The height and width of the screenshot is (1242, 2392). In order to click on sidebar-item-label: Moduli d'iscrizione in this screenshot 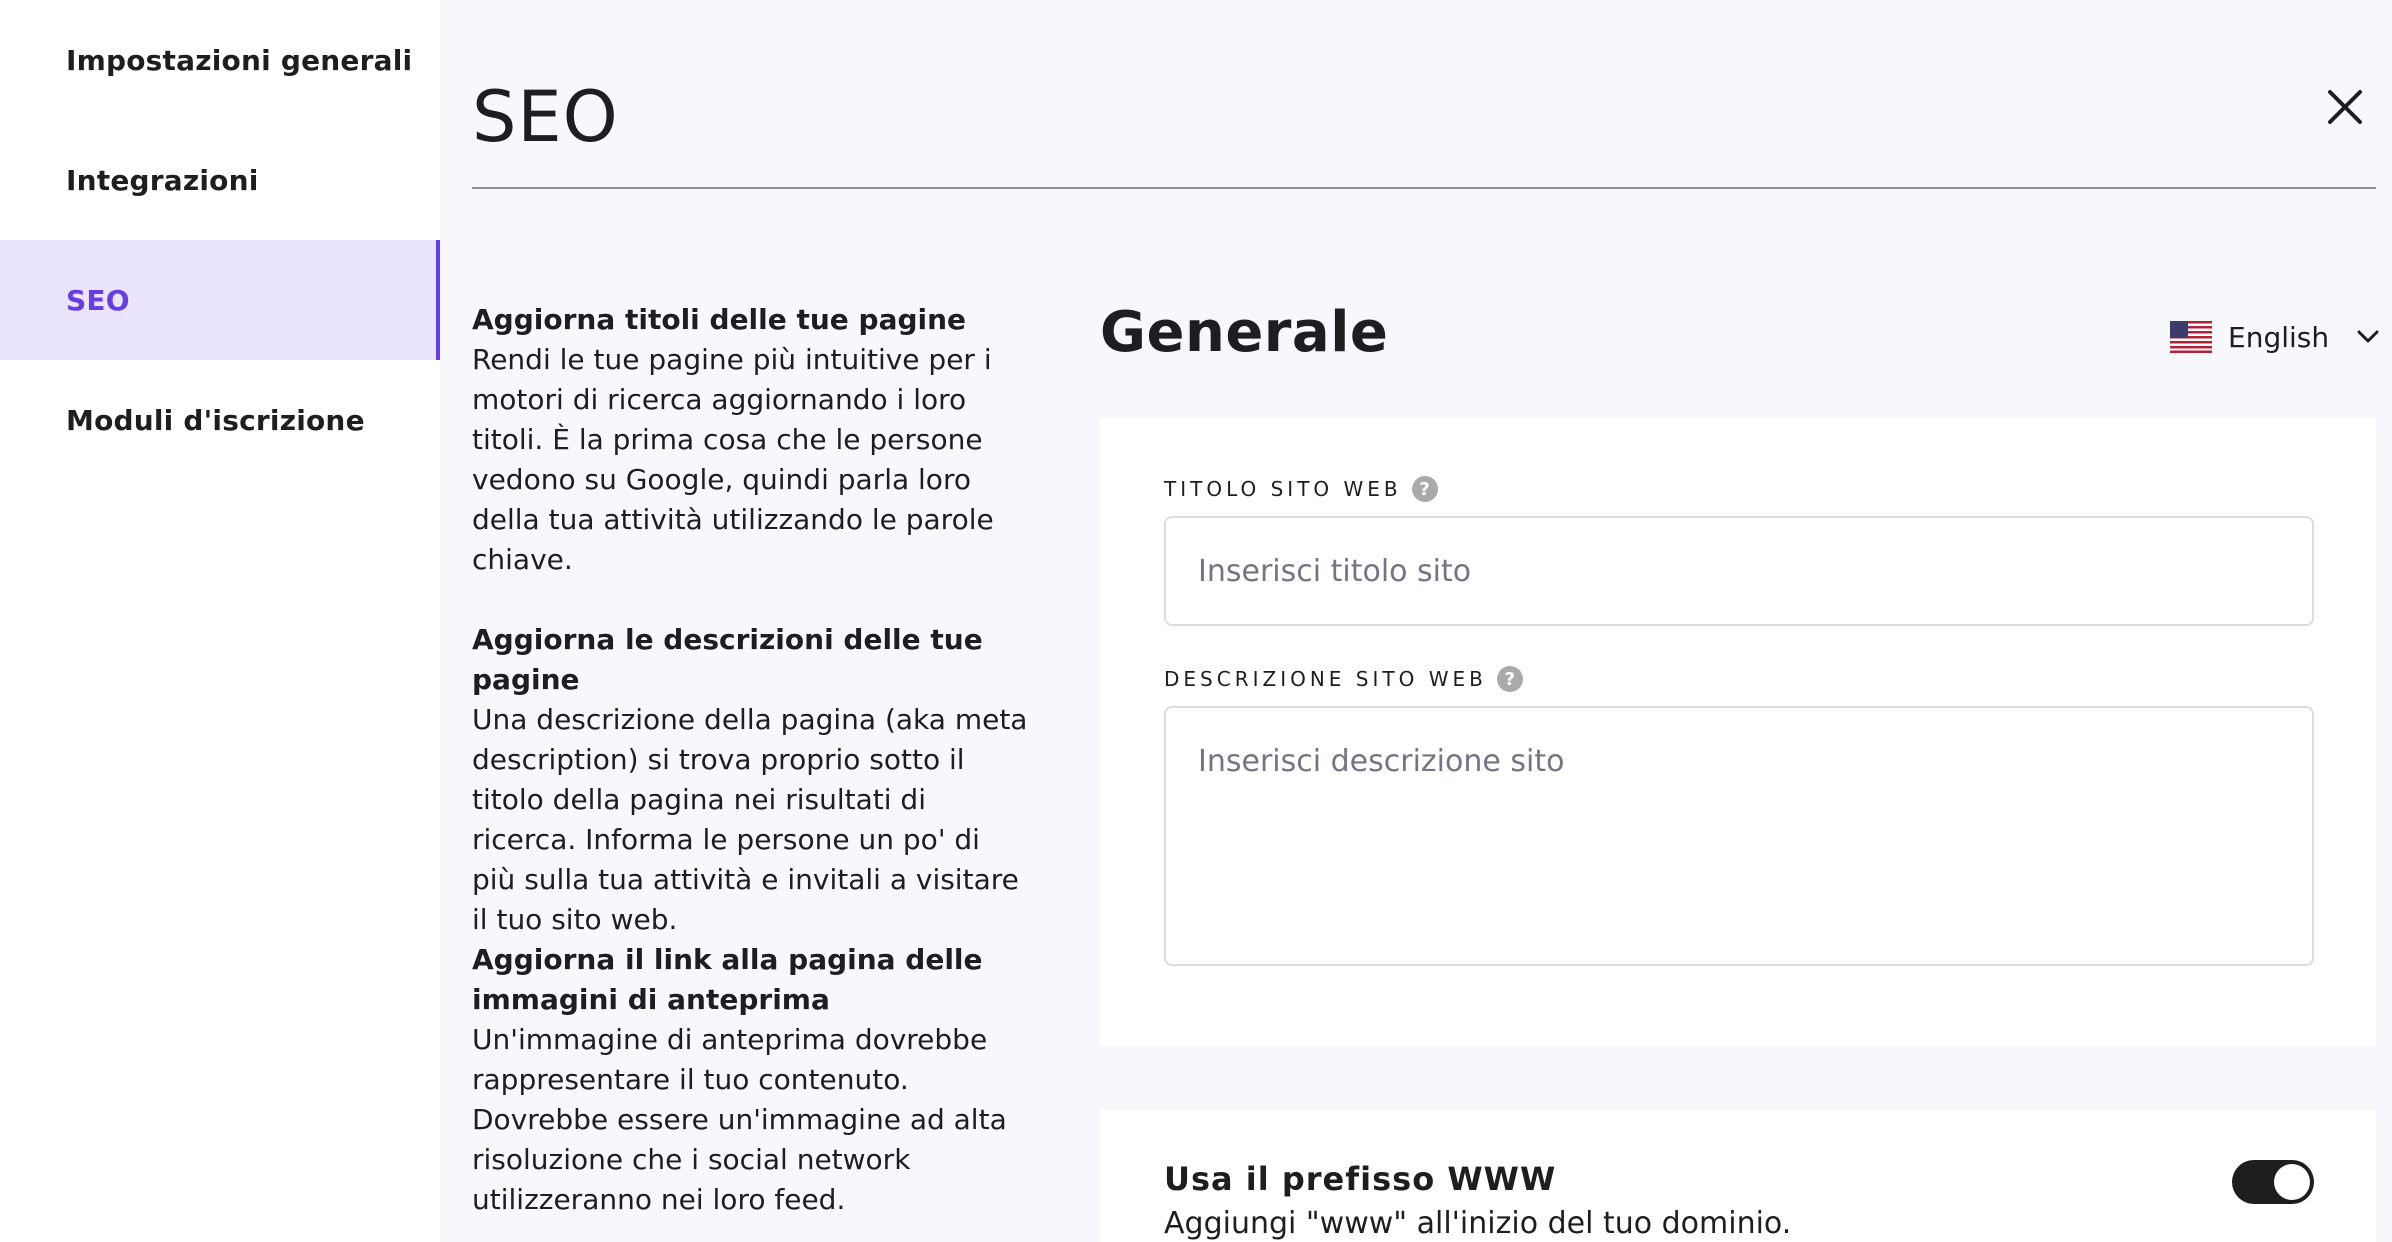, I will do `click(215, 420)`.